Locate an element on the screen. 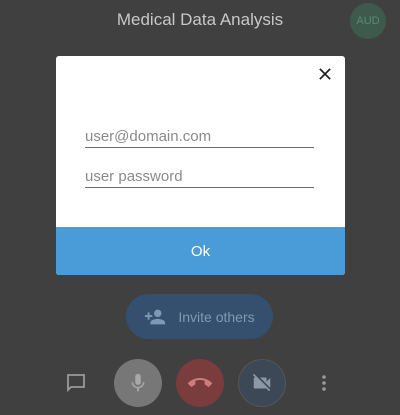  email-field is located at coordinates (199, 137).